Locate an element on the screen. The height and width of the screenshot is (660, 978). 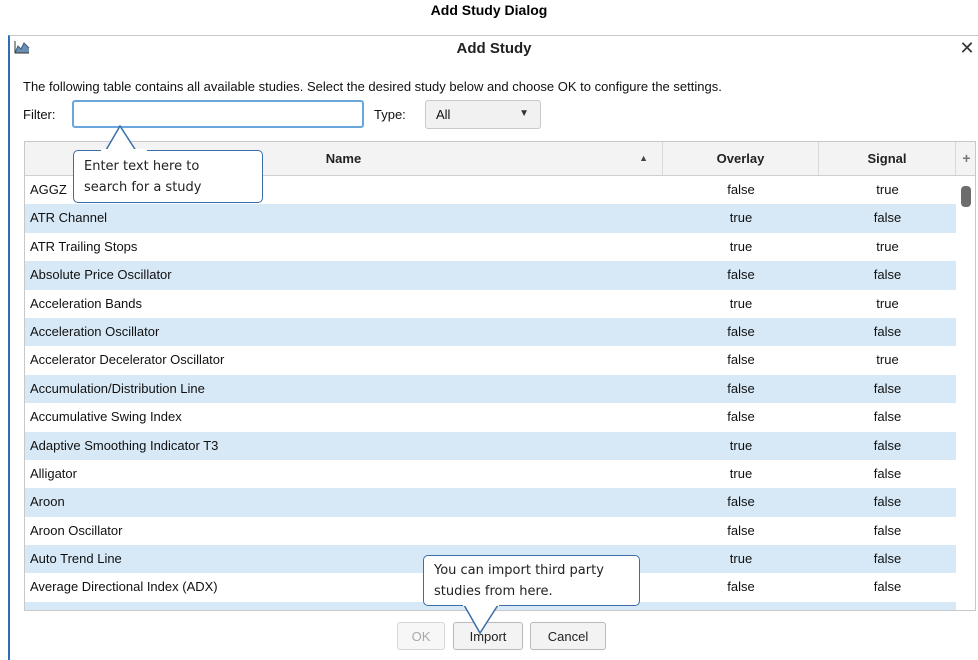
filter-pointer-join is located at coordinates (124, 150).